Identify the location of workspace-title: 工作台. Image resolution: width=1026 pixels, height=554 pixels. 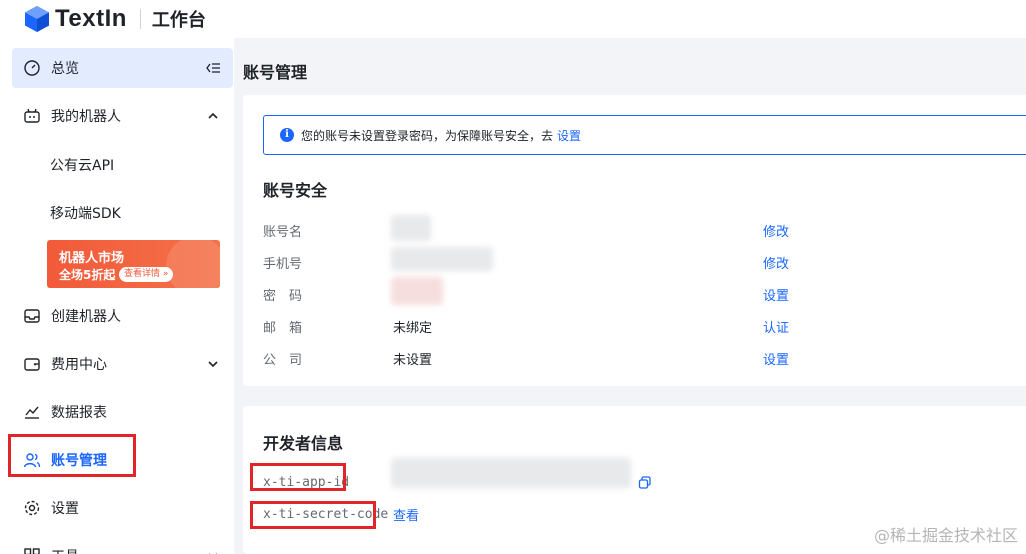
(178, 20).